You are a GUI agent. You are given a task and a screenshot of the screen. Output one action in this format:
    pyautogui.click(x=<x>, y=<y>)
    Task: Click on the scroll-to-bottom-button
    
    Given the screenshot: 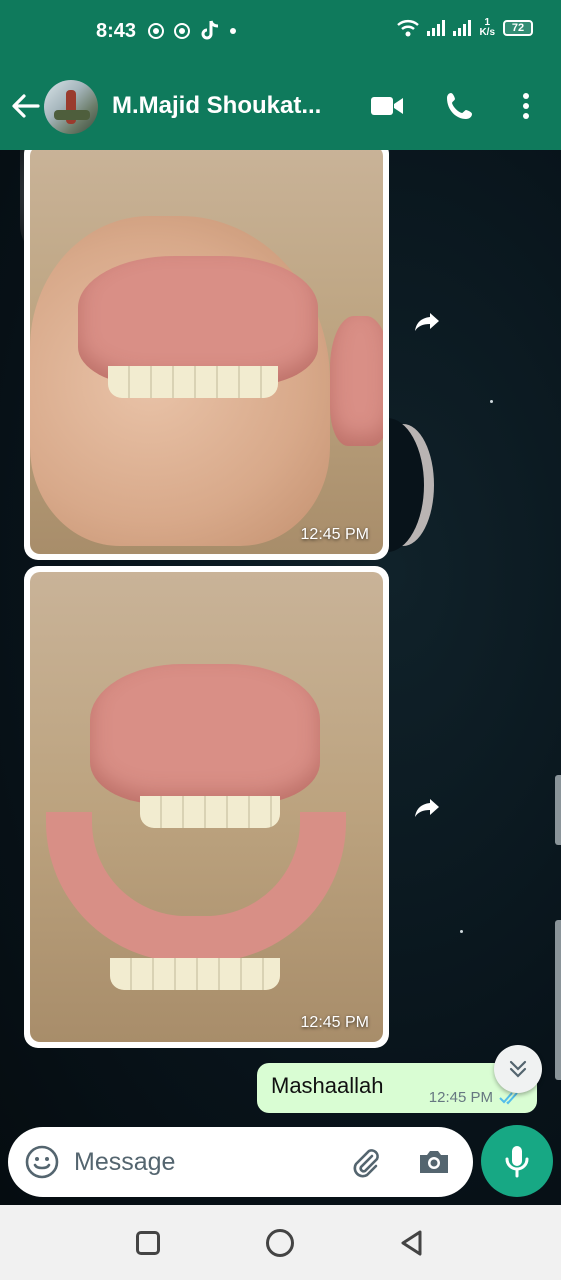 What is the action you would take?
    pyautogui.click(x=518, y=1069)
    